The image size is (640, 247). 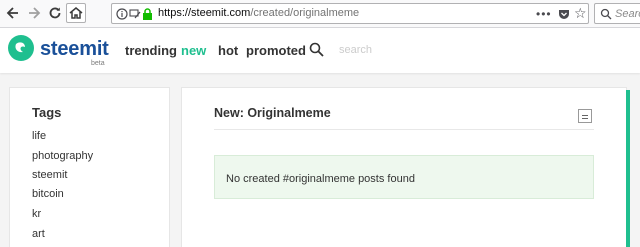 I want to click on nav-trending: trending, so click(x=151, y=50).